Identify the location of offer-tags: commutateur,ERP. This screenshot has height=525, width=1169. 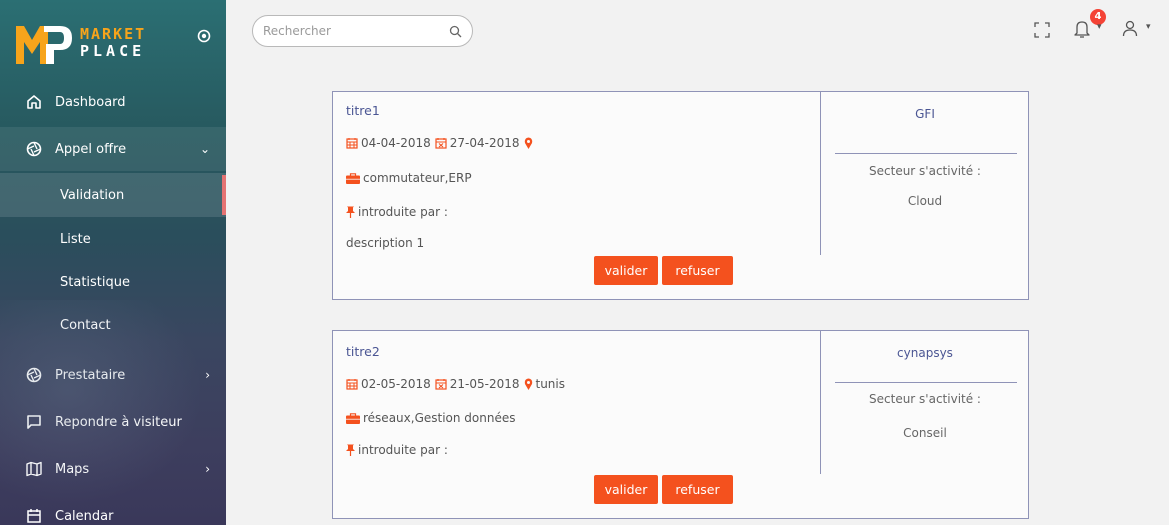
(417, 178).